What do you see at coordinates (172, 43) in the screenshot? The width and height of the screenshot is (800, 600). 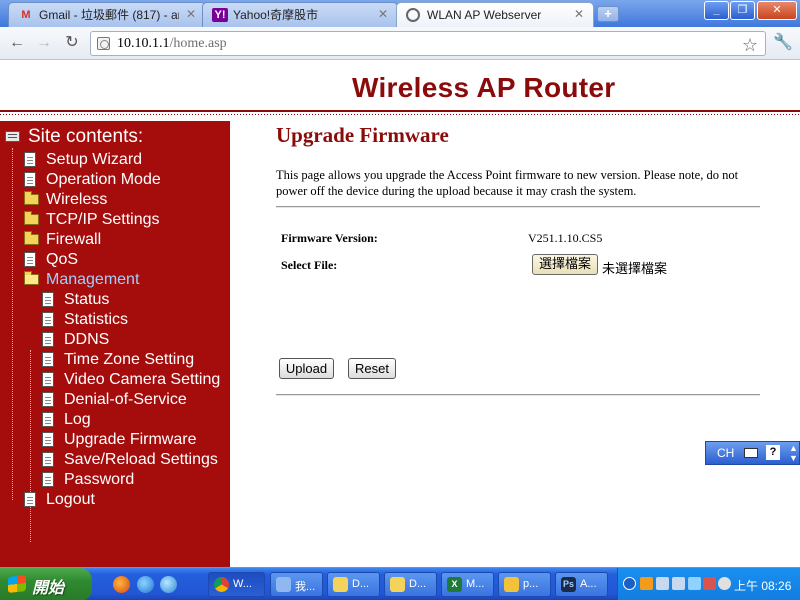 I see `url-text: 10.10.1.1/home.asp` at bounding box center [172, 43].